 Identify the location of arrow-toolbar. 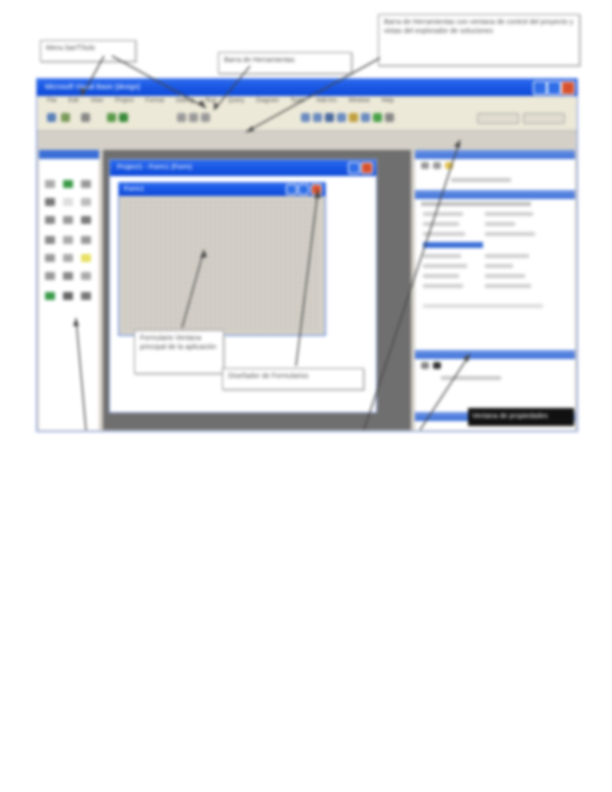
(232, 88).